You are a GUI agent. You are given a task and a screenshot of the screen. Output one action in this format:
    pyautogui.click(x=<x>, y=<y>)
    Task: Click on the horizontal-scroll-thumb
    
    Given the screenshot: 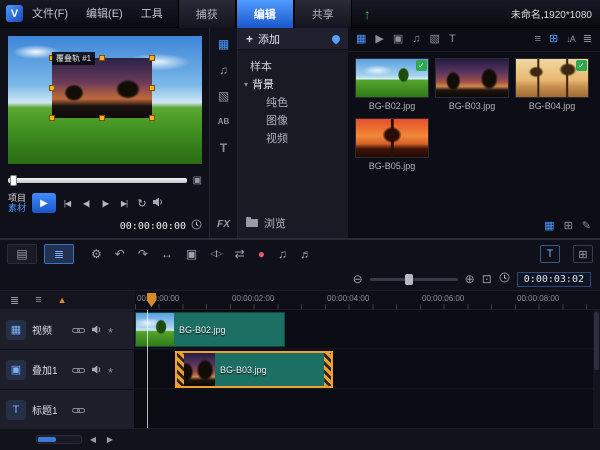 What is the action you would take?
    pyautogui.click(x=47, y=439)
    